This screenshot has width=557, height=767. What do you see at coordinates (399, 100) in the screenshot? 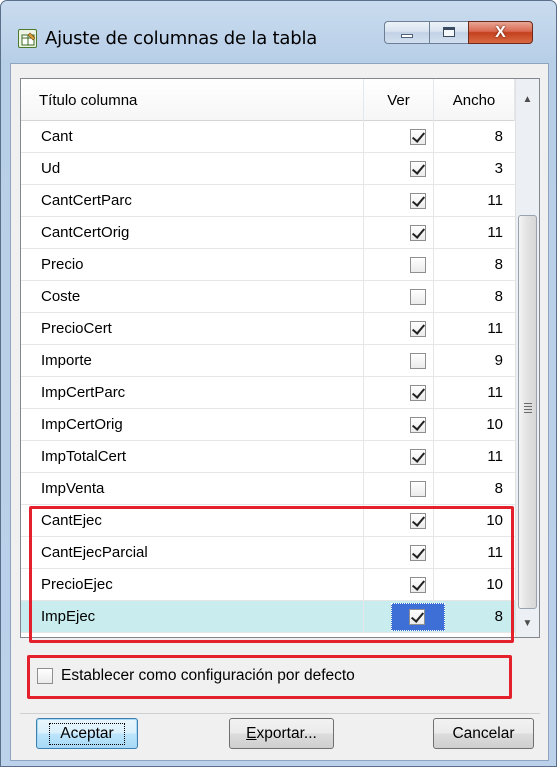
I see `header-visible: Ver` at bounding box center [399, 100].